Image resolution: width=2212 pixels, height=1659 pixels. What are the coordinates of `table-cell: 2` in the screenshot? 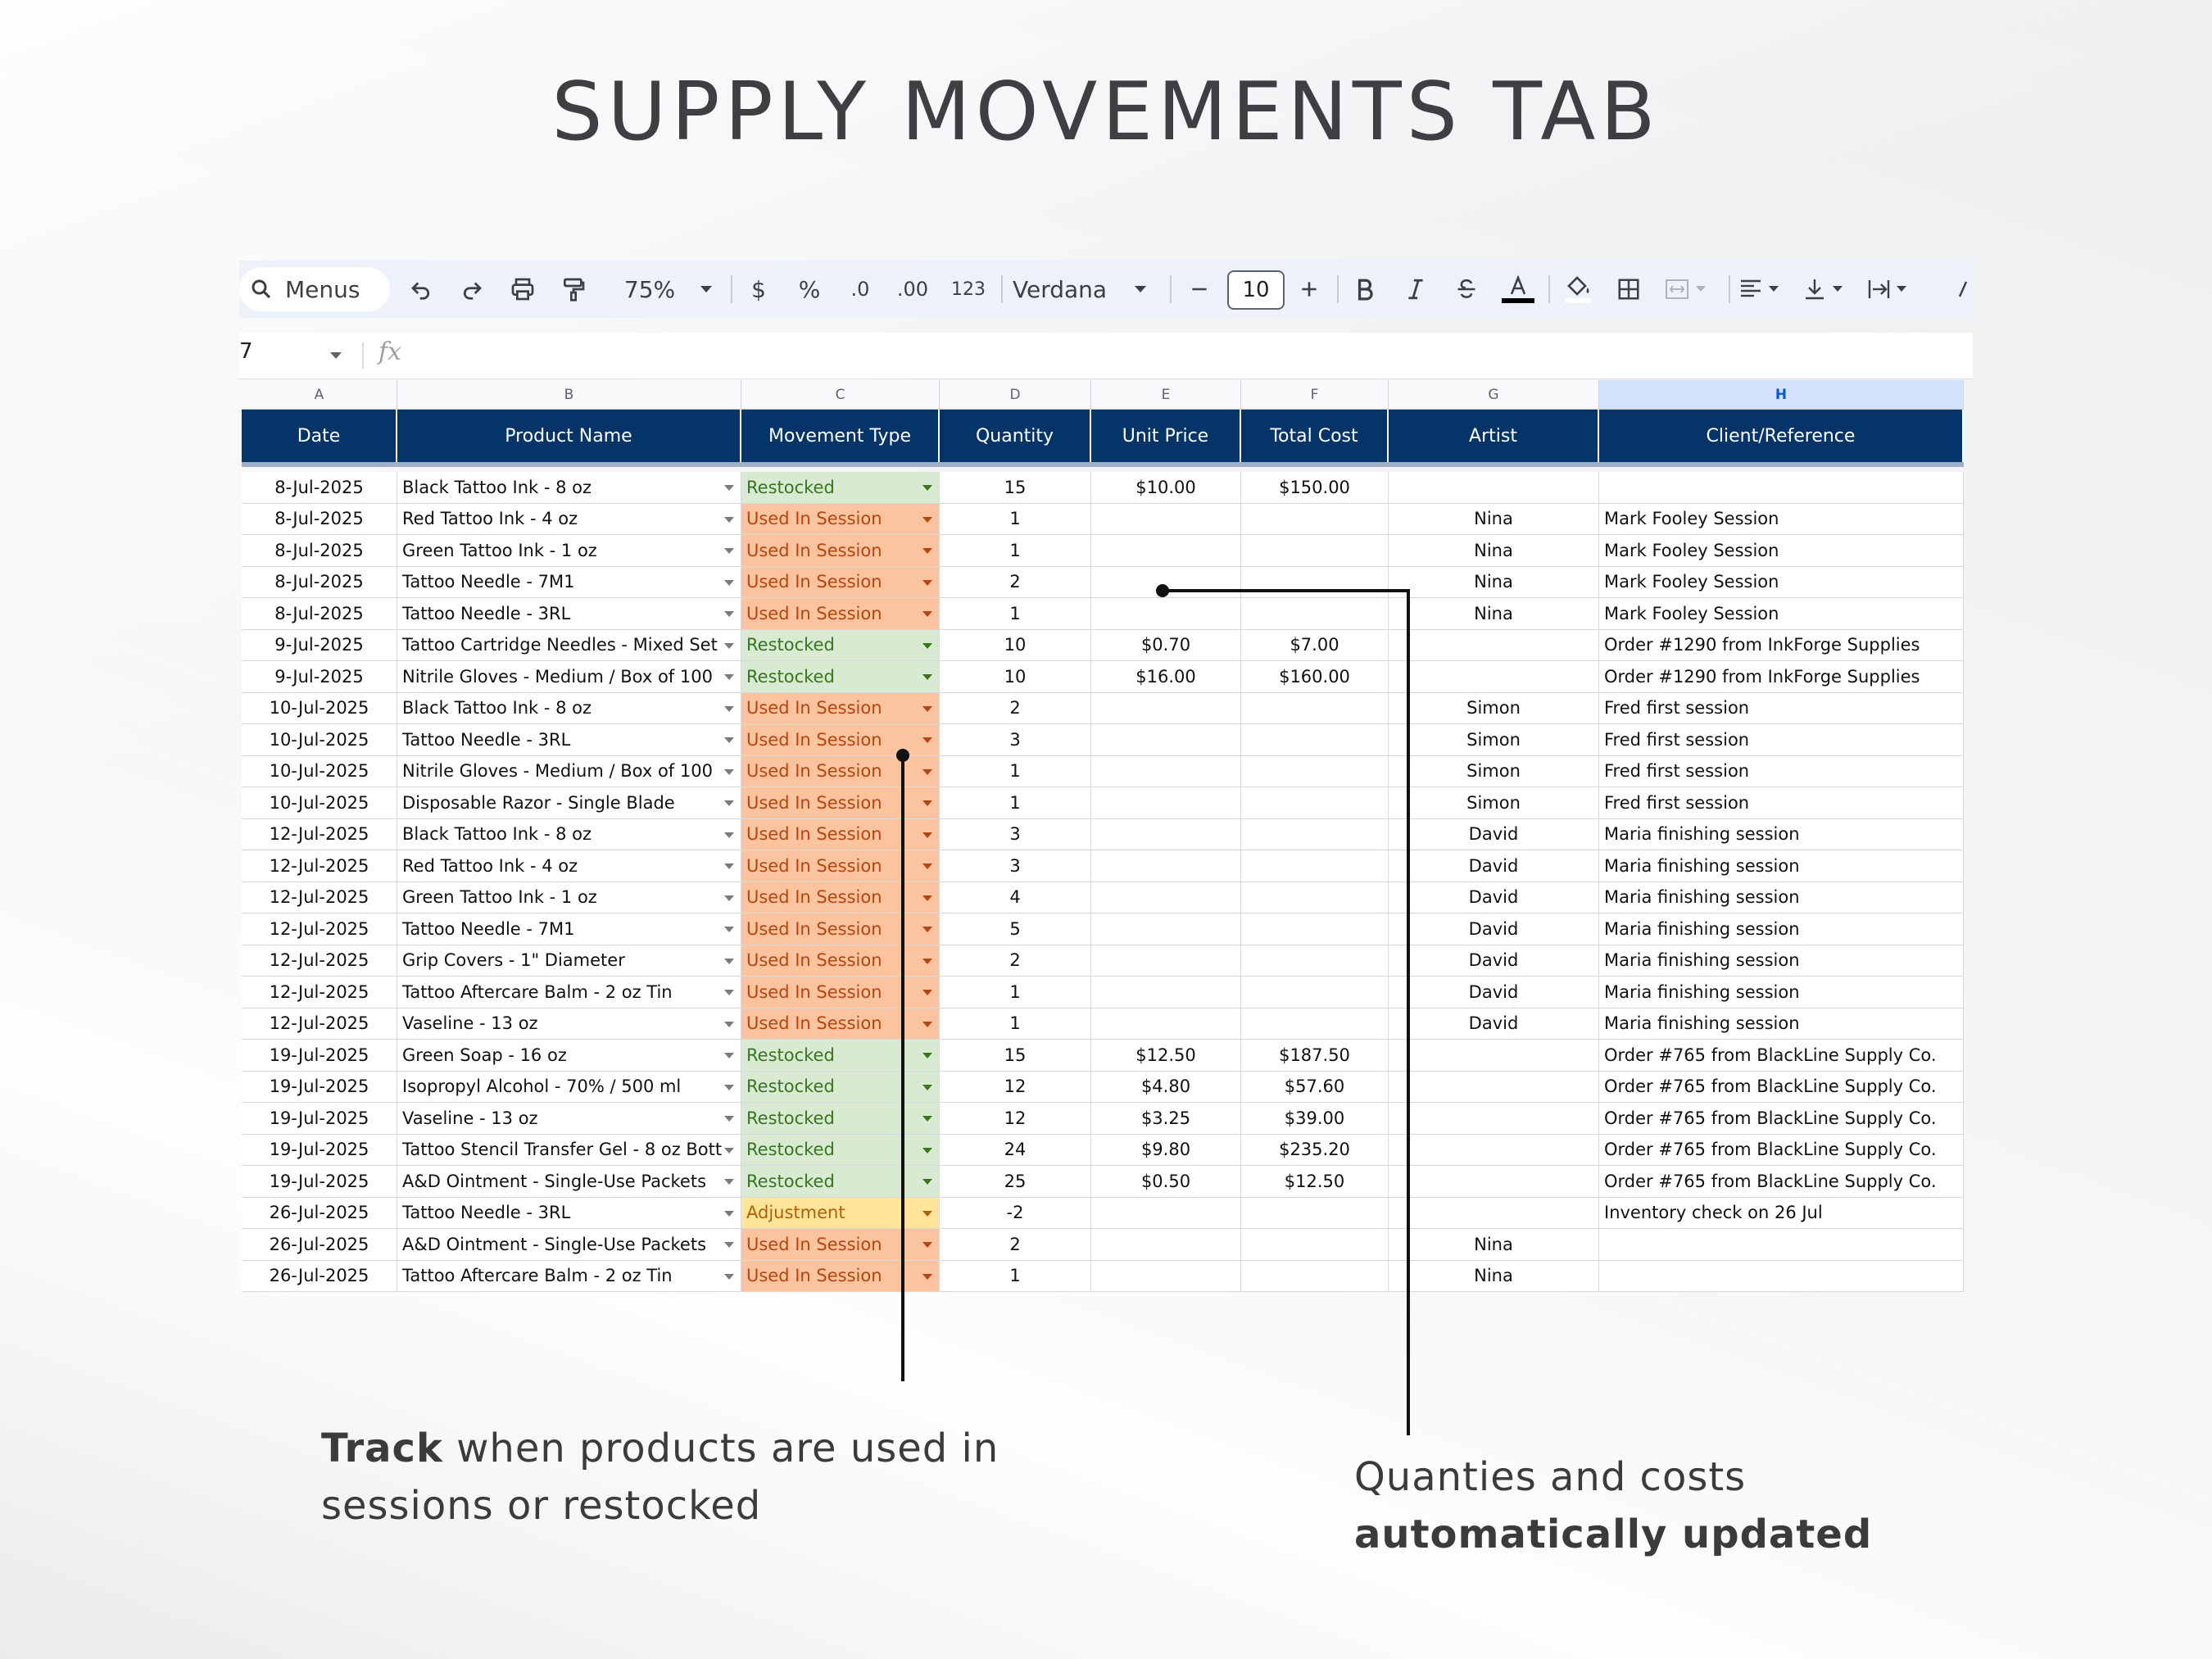 It's located at (1015, 961).